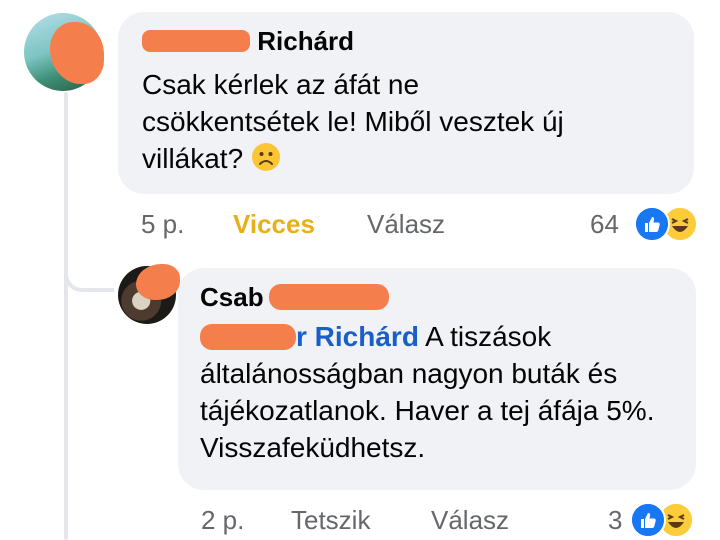  Describe the element at coordinates (66, 316) in the screenshot. I see `thread-line` at that location.